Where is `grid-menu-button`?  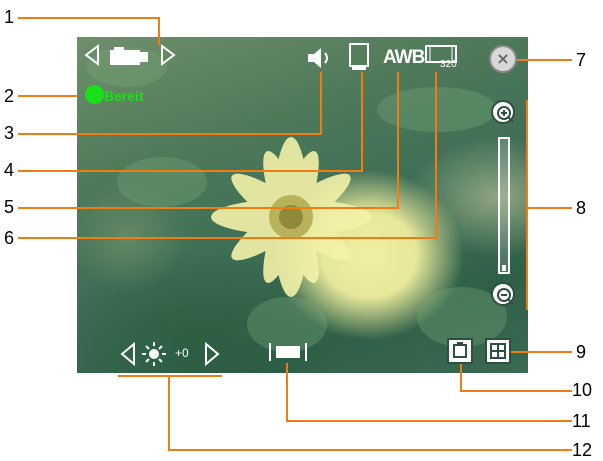
grid-menu-button is located at coordinates (498, 351).